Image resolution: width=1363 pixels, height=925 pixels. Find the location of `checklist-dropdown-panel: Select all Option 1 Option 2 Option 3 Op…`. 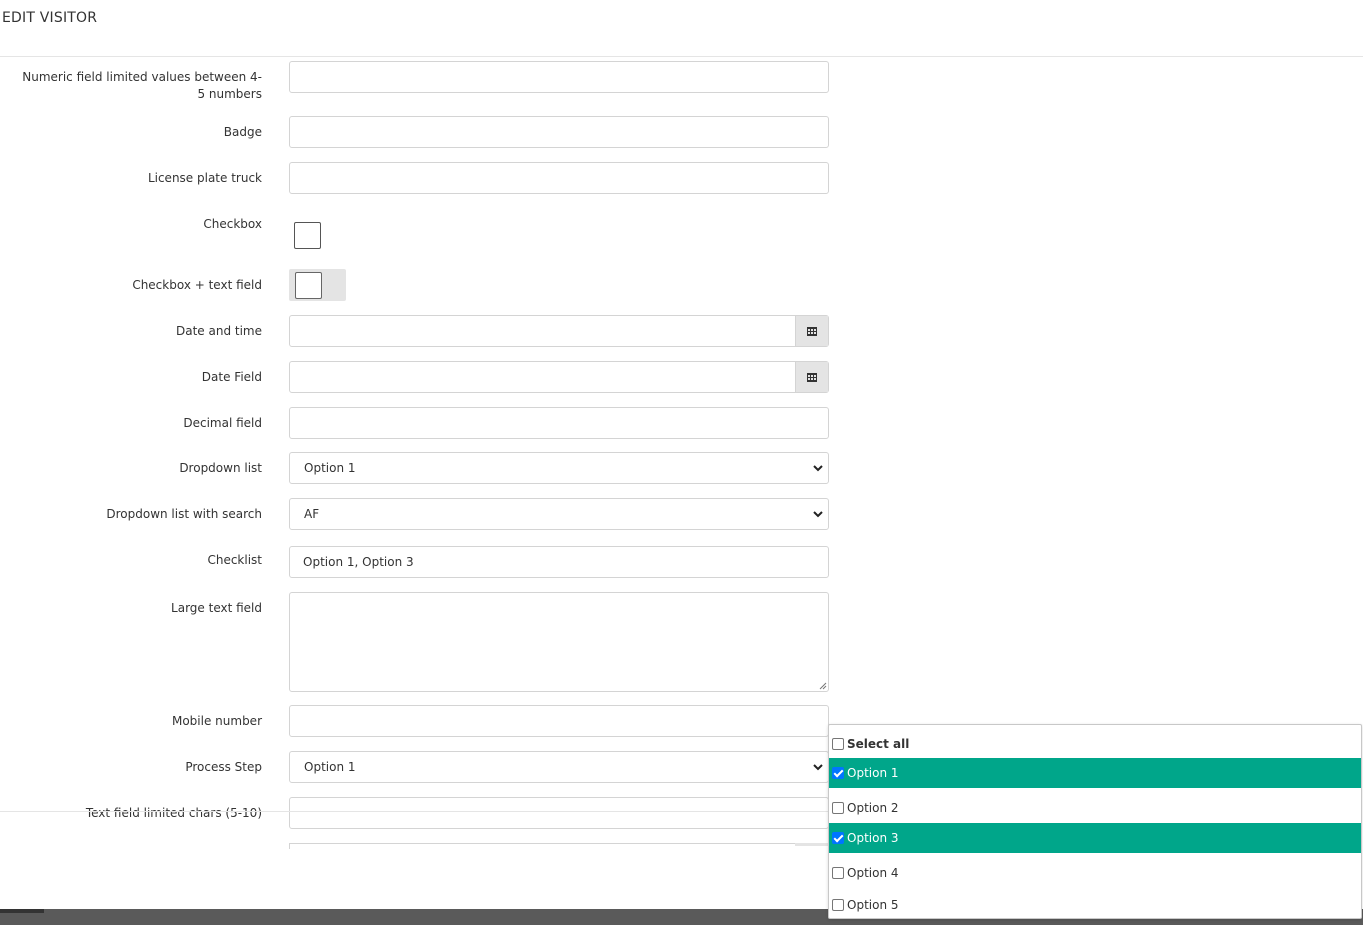

checklist-dropdown-panel: Select all Option 1 Option 2 Option 3 Op… is located at coordinates (1095, 821).